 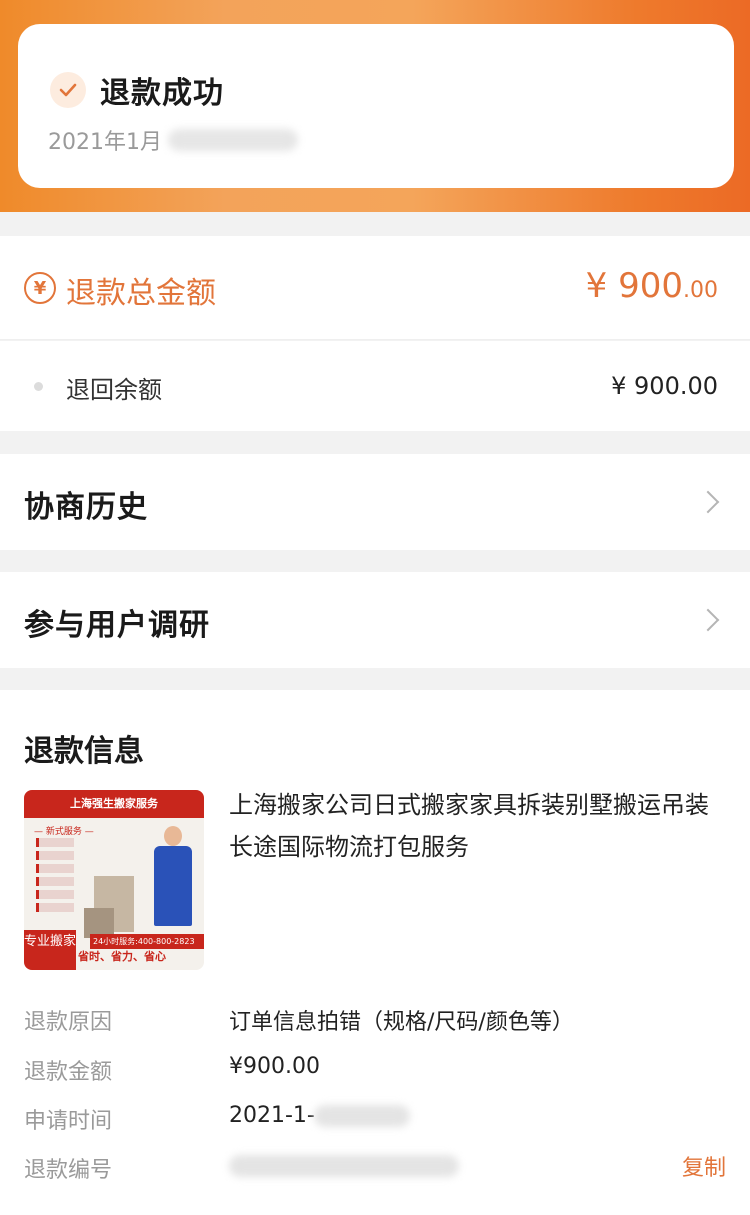 What do you see at coordinates (147, 941) in the screenshot?
I see `thumbnail-hotline: 24小时服务:400-800-2823` at bounding box center [147, 941].